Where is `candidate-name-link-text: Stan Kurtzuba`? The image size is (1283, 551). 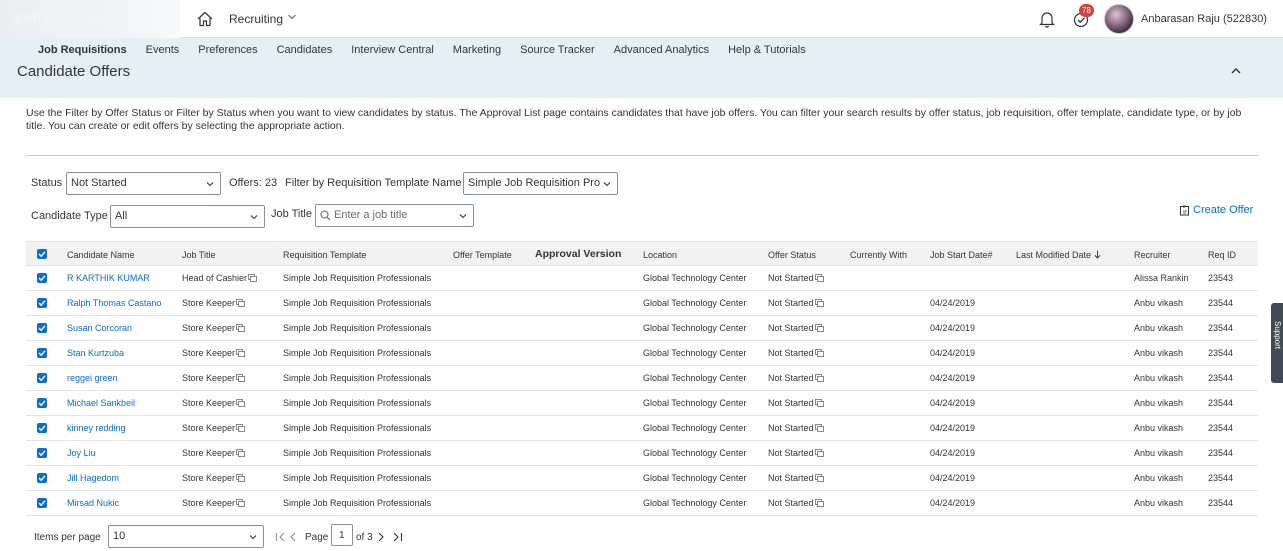 candidate-name-link-text: Stan Kurtzuba is located at coordinates (96, 353).